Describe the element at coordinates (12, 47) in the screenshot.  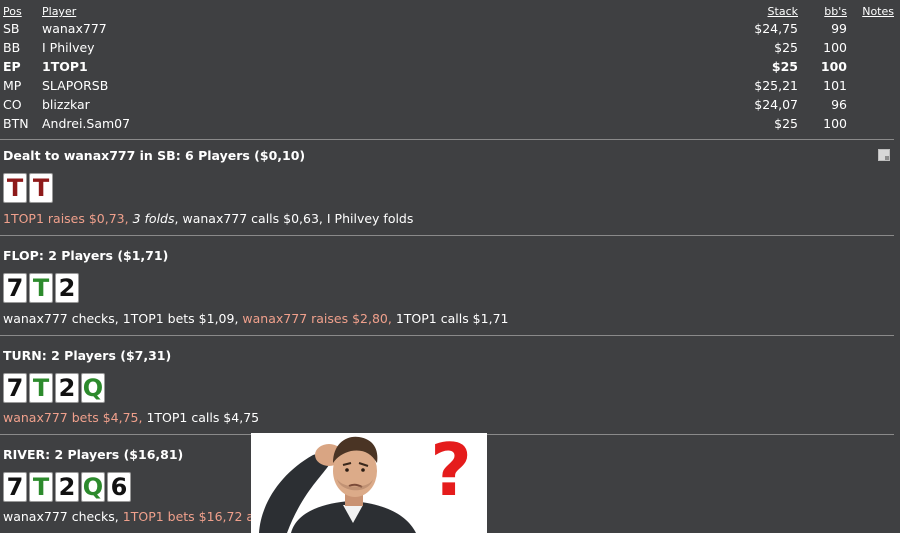
I see `position: BB` at that location.